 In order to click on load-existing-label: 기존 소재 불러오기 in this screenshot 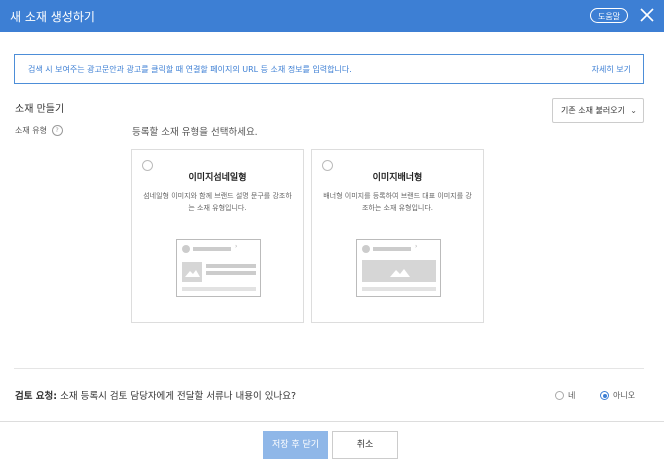, I will do `click(593, 110)`.